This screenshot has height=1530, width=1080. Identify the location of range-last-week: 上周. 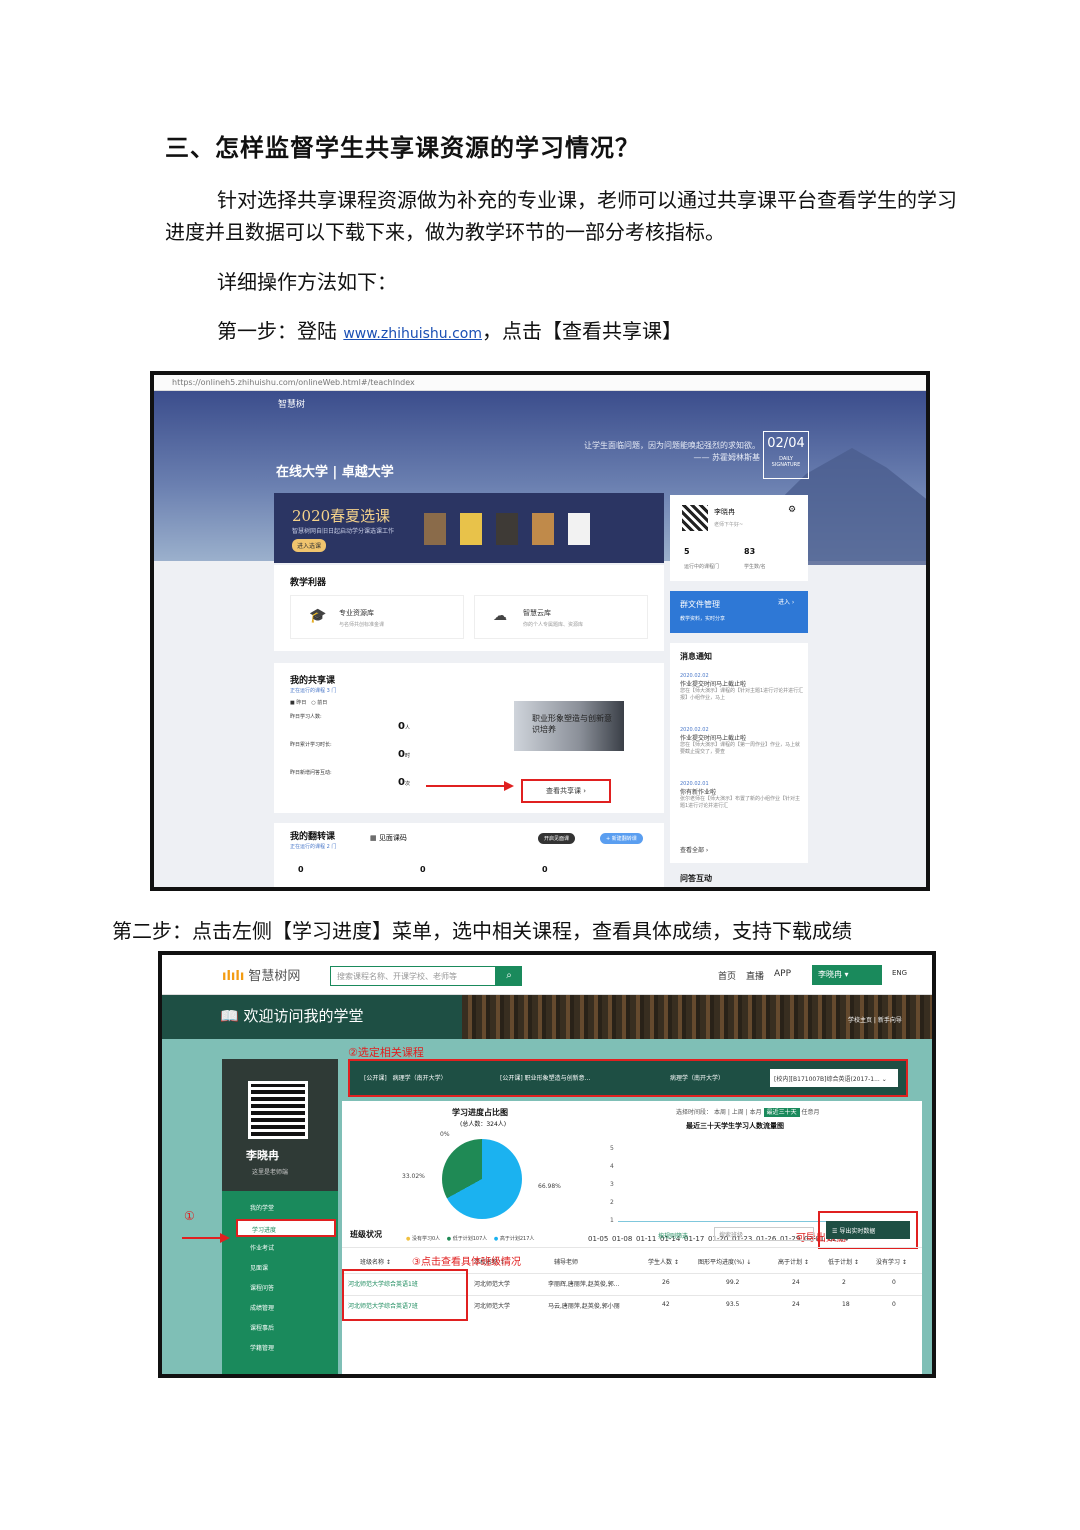
(738, 1112).